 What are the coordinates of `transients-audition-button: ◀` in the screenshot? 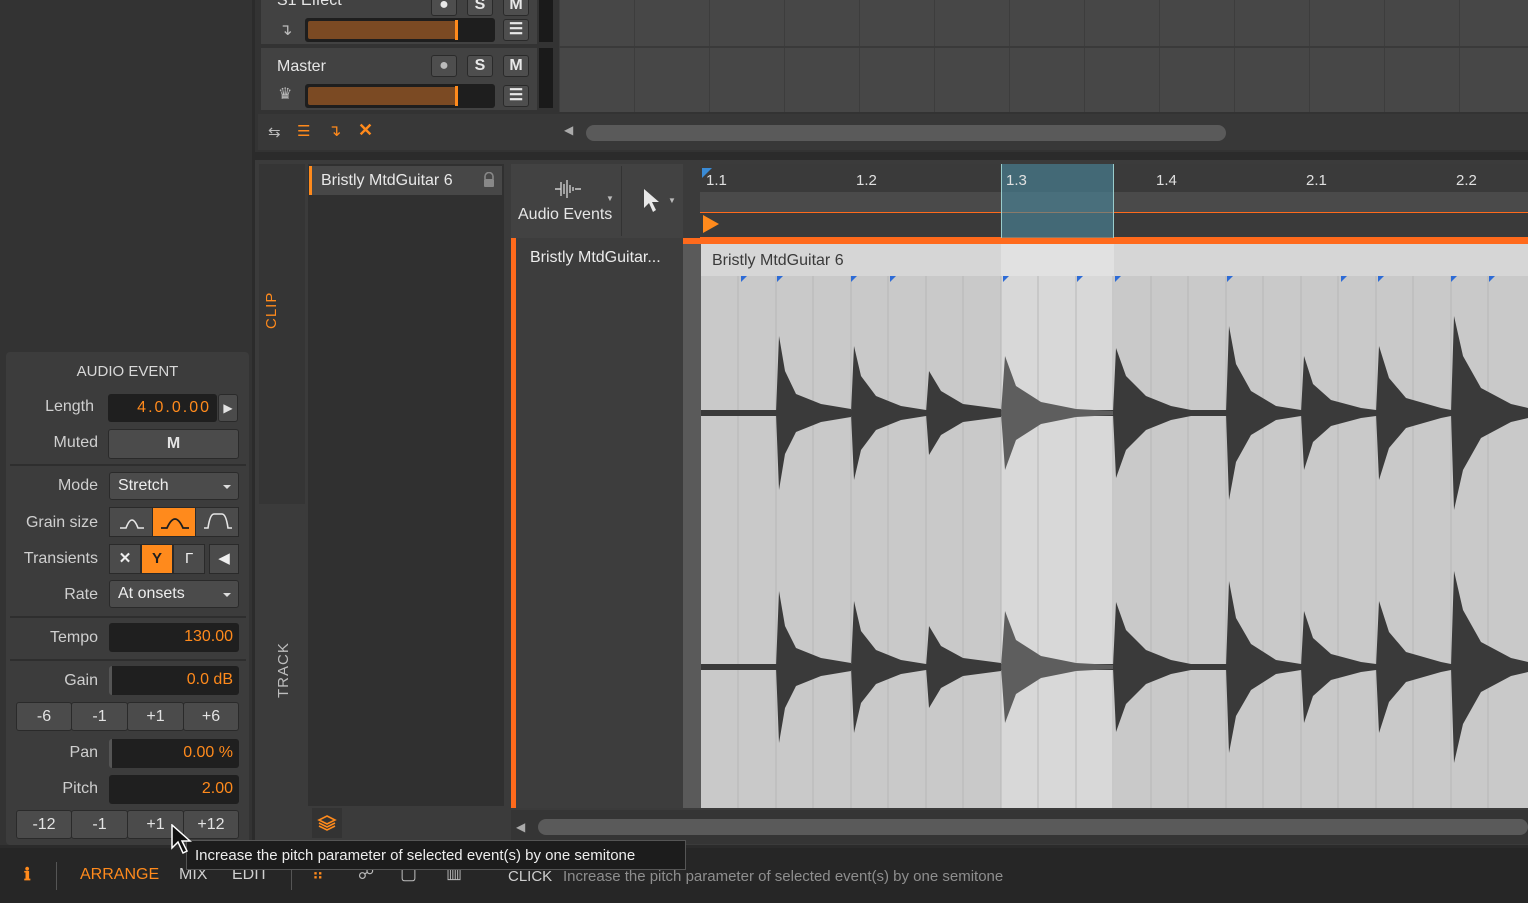 It's located at (224, 559).